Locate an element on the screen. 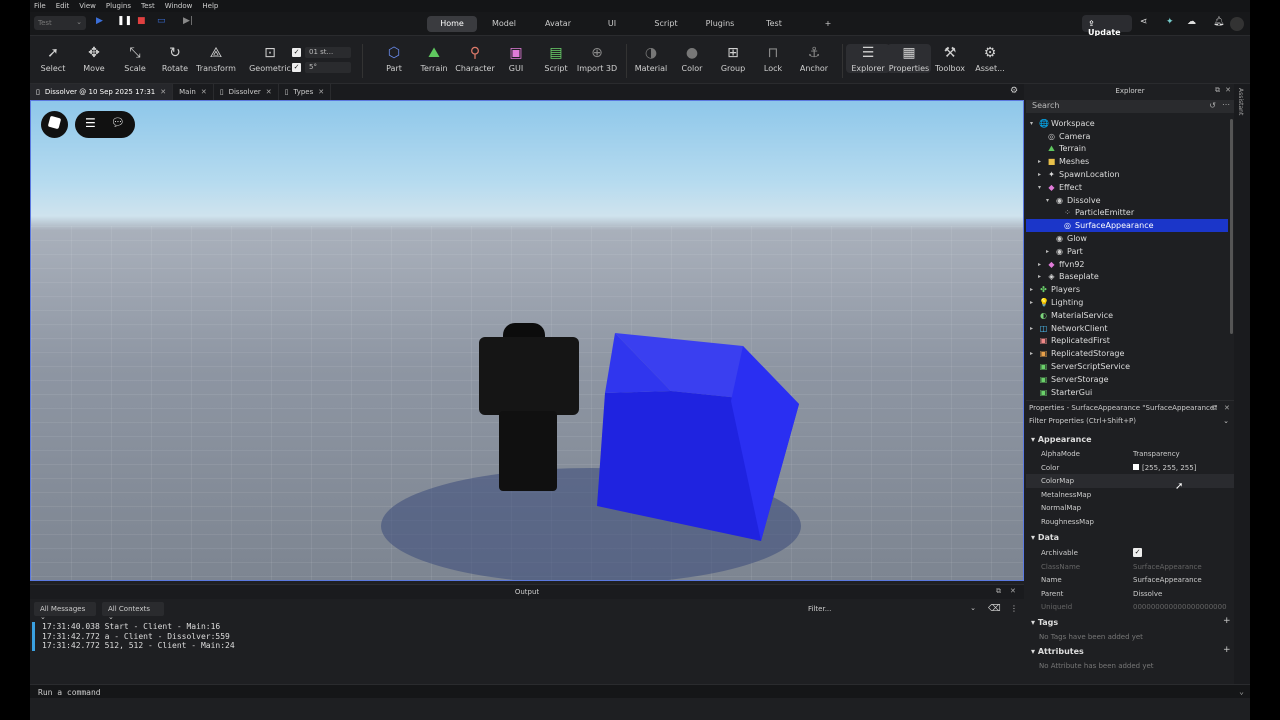  tree-item: ▣ StarterGui is located at coordinates (1061, 392).